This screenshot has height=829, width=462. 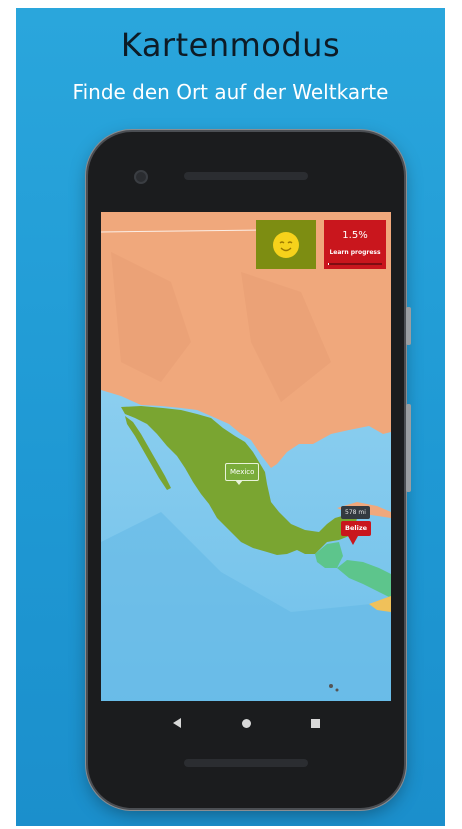 What do you see at coordinates (408, 448) in the screenshot?
I see `volume-button` at bounding box center [408, 448].